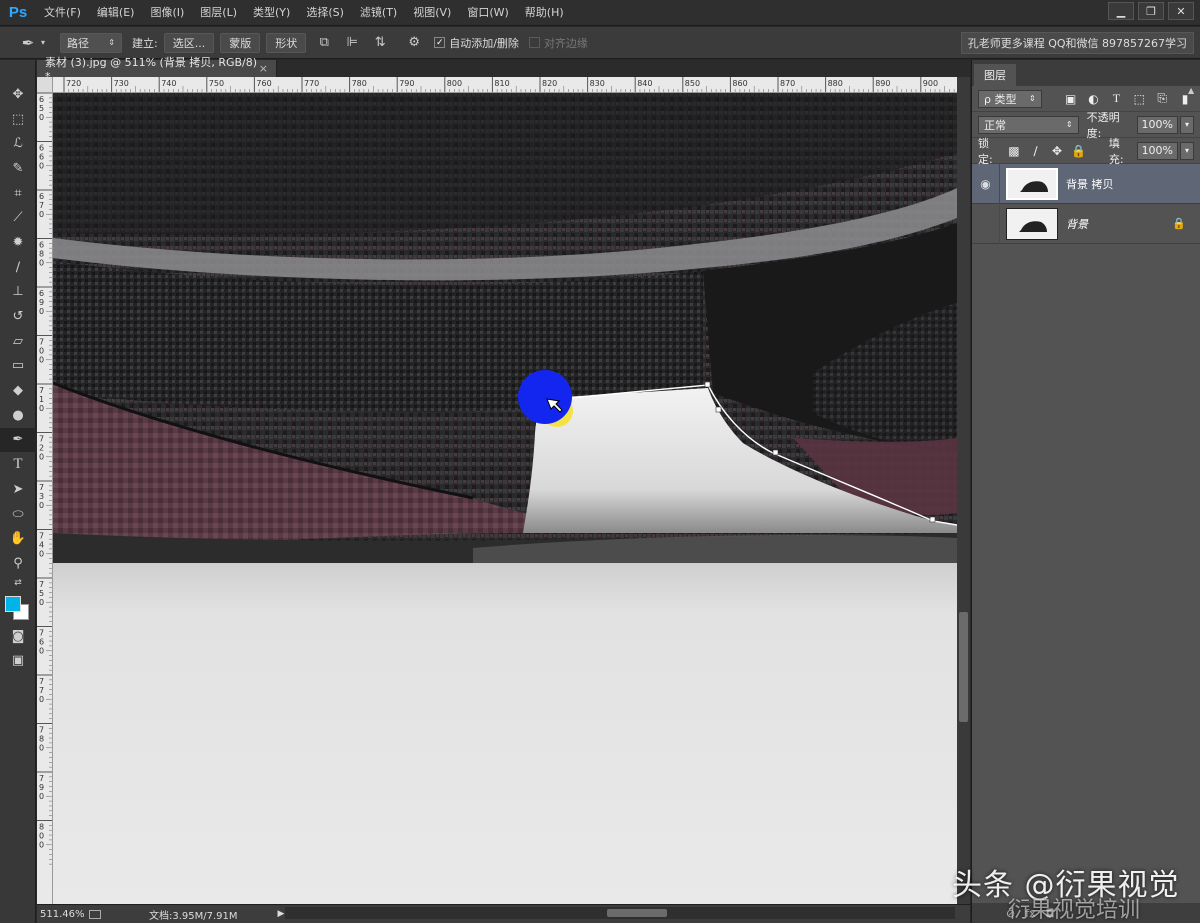 The width and height of the screenshot is (1200, 923). Describe the element at coordinates (91, 42) in the screenshot. I see `pen-mode-select: 路径 ⇕` at that location.